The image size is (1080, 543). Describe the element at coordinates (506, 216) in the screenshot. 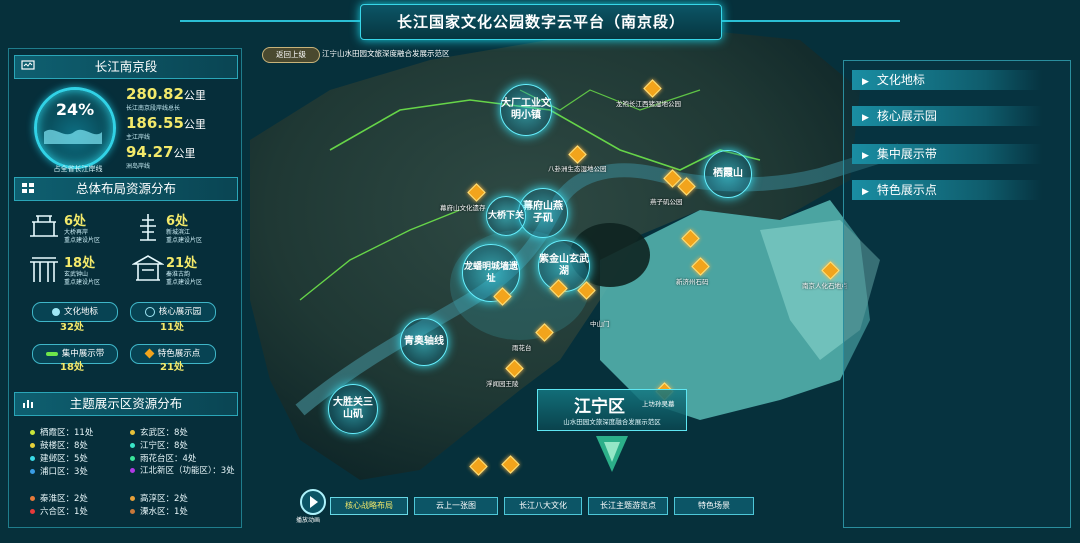

I see `map-bubble-daqiao: 大桥下关` at that location.